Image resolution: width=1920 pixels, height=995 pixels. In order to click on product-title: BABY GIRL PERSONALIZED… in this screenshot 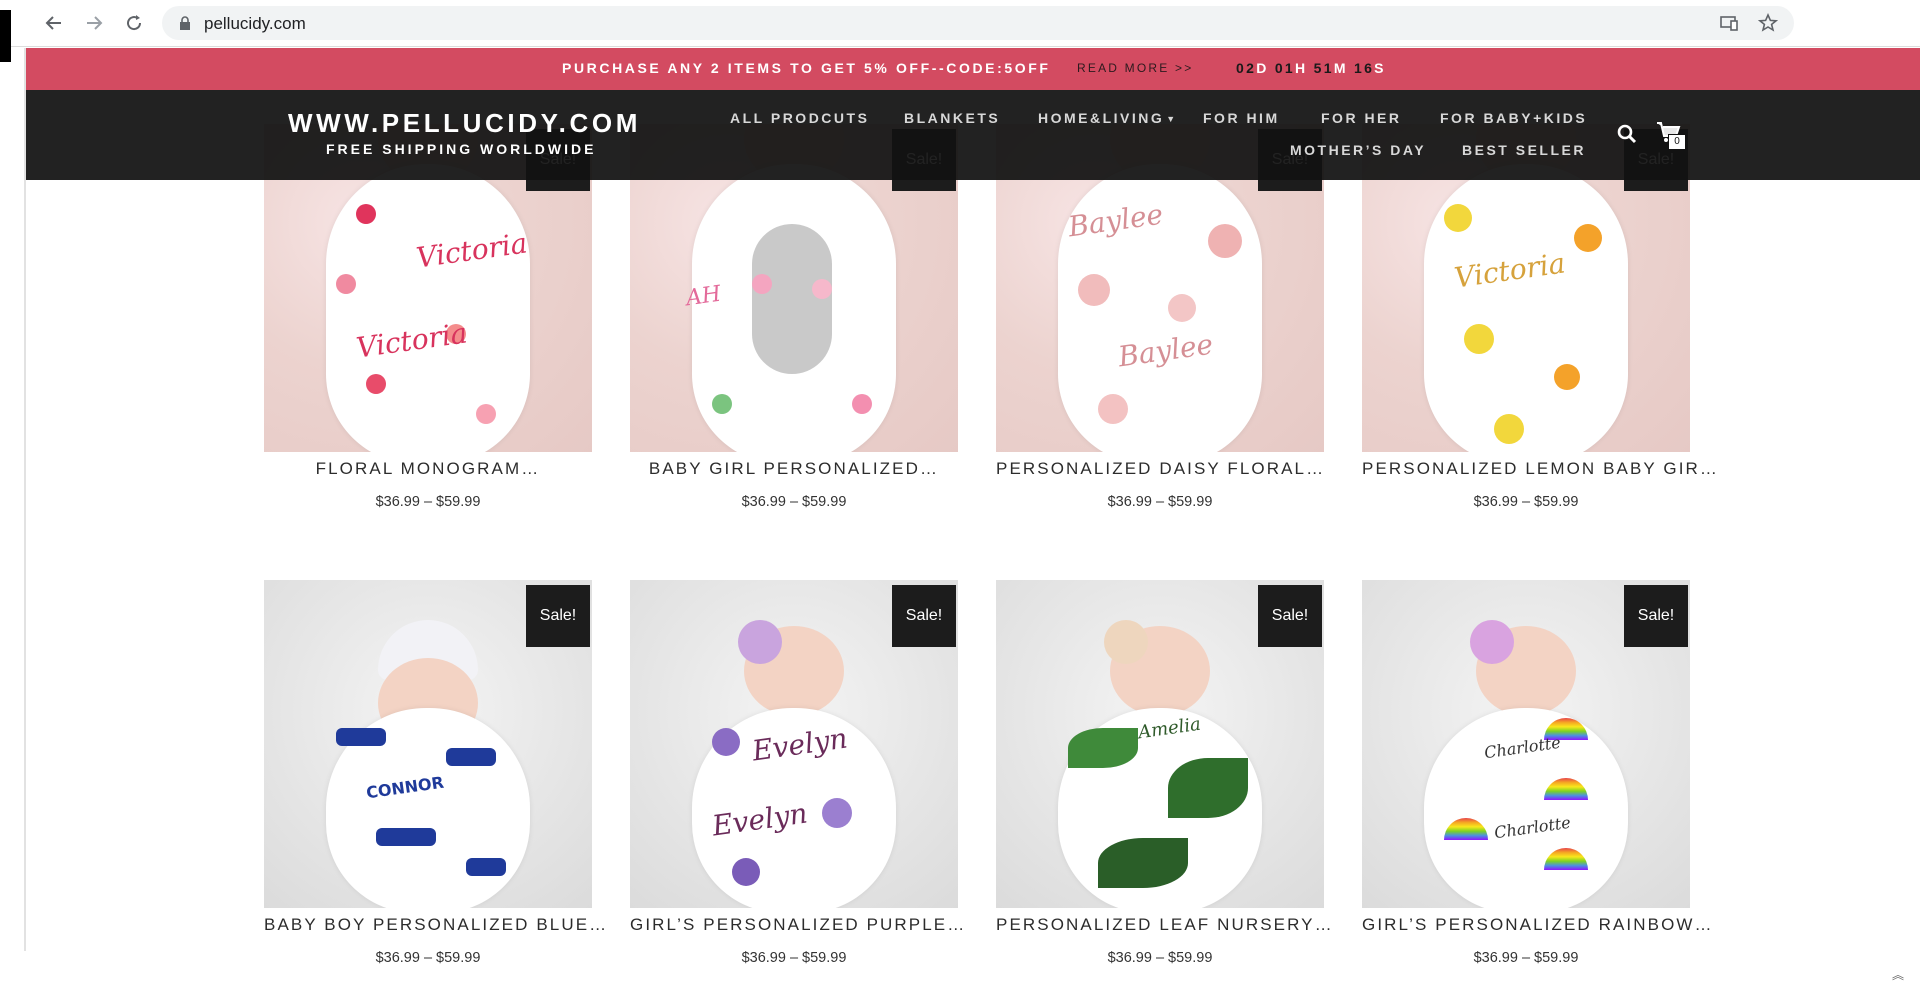, I will do `click(794, 469)`.